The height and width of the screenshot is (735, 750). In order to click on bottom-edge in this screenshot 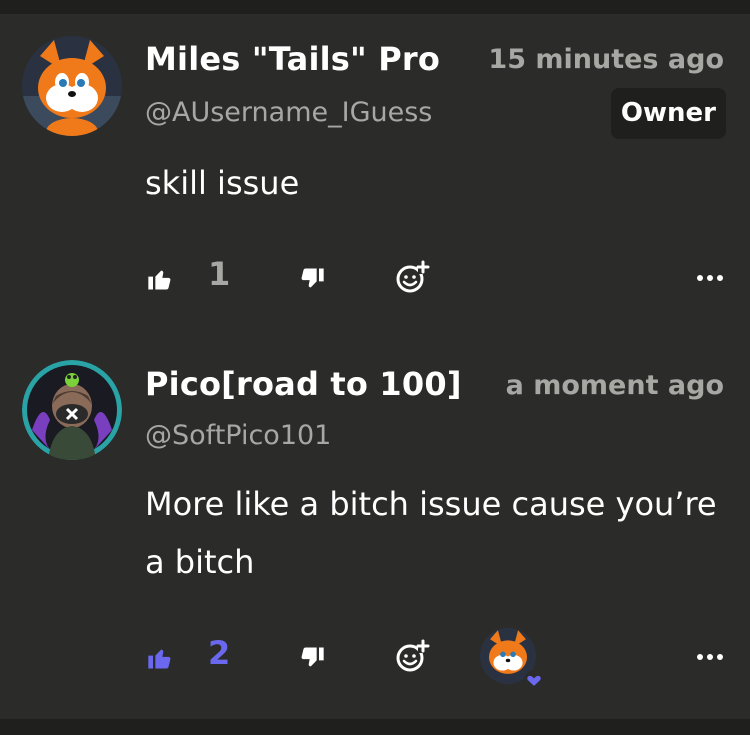, I will do `click(375, 727)`.